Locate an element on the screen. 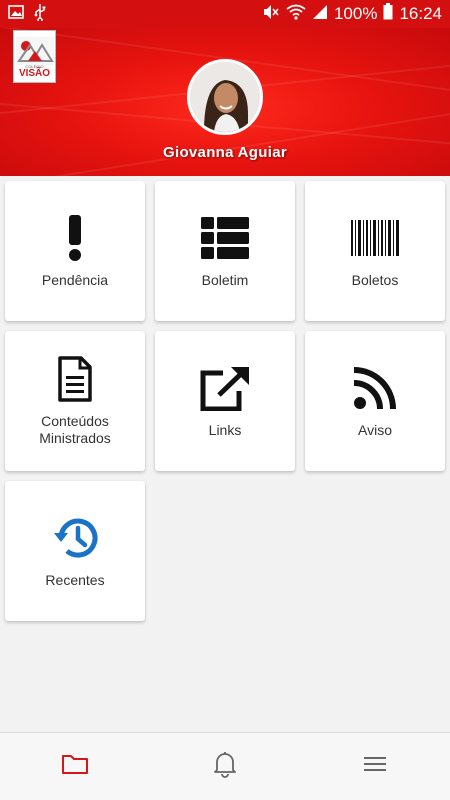 This screenshot has width=450, height=800. folder-icon is located at coordinates (75, 766).